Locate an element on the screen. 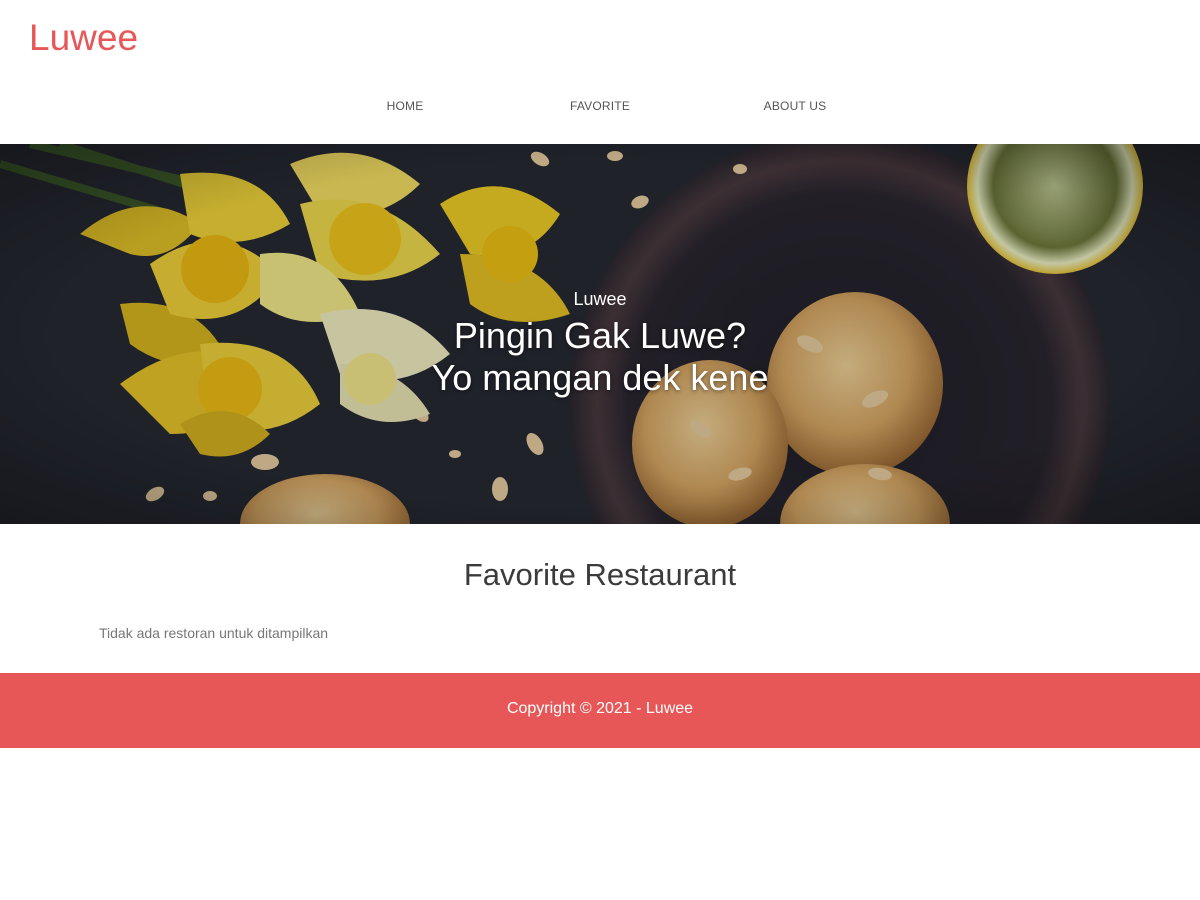  empty-state-message: Tidak ada restoran untuk ditampilkan is located at coordinates (214, 633).